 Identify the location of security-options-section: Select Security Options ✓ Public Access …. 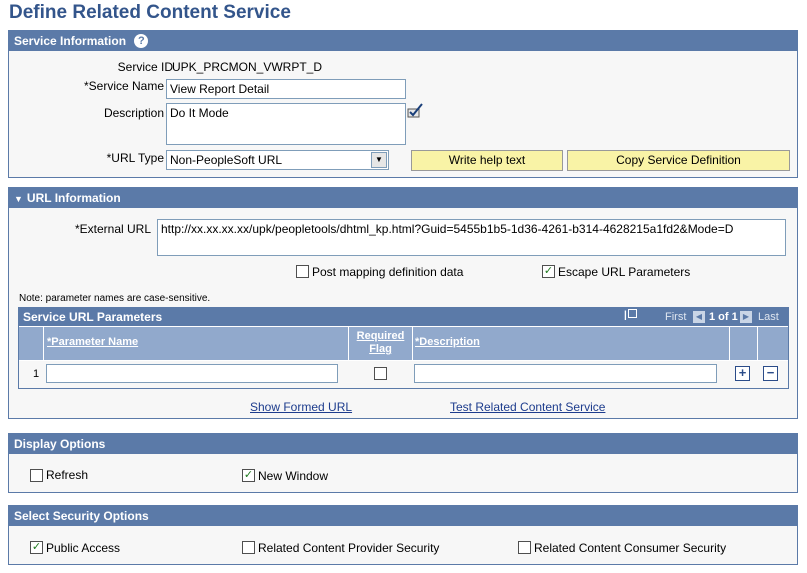
(403, 535).